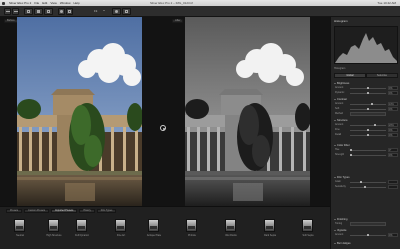 The image size is (400, 249). I want to click on slider-row: Amount 20%, so click(366, 125).